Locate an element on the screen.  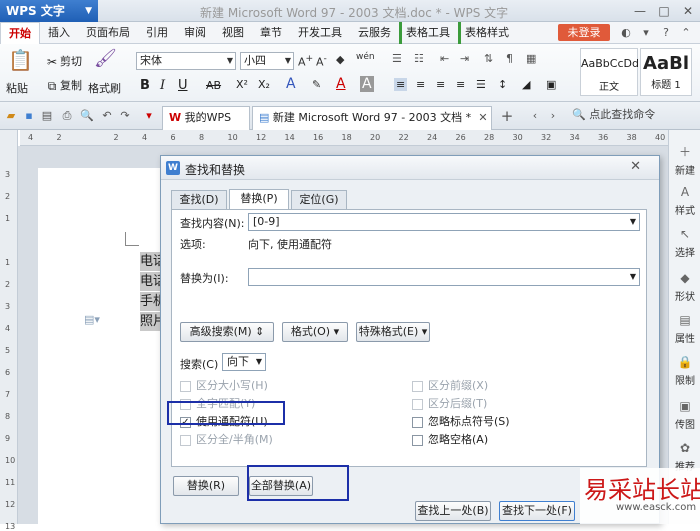
minimize-button: — is located at coordinates (640, 11).